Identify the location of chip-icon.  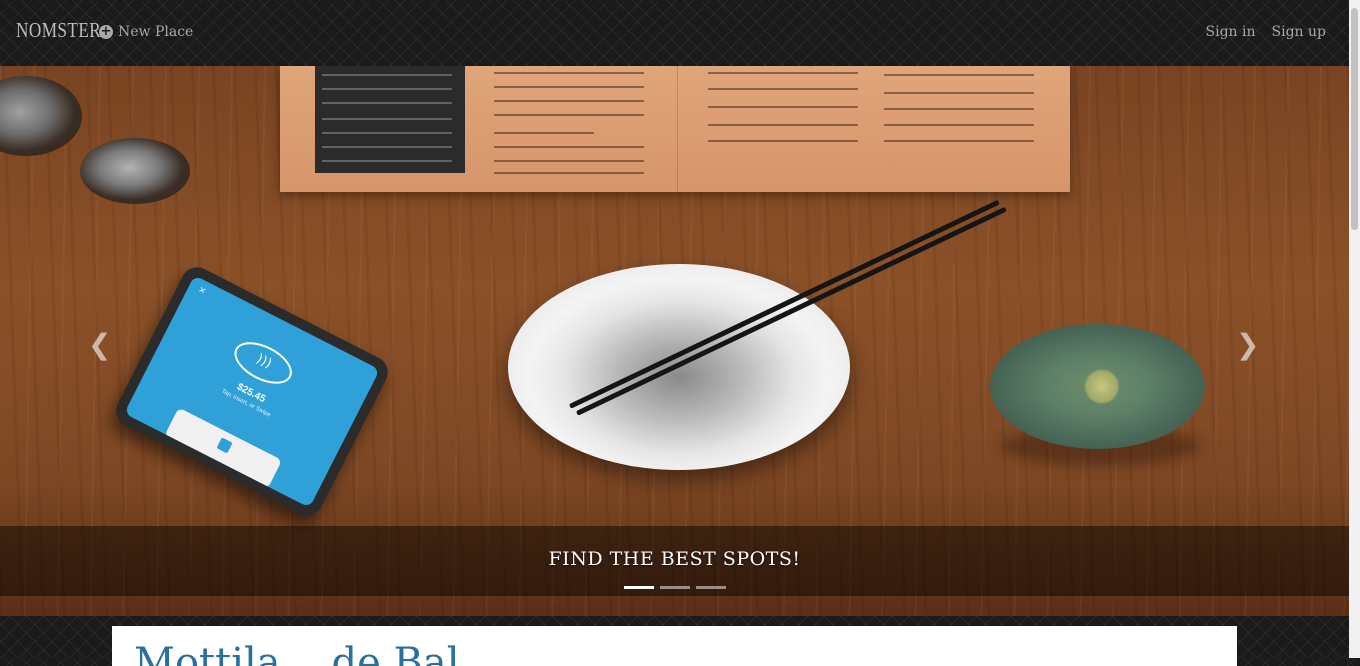
(224, 445).